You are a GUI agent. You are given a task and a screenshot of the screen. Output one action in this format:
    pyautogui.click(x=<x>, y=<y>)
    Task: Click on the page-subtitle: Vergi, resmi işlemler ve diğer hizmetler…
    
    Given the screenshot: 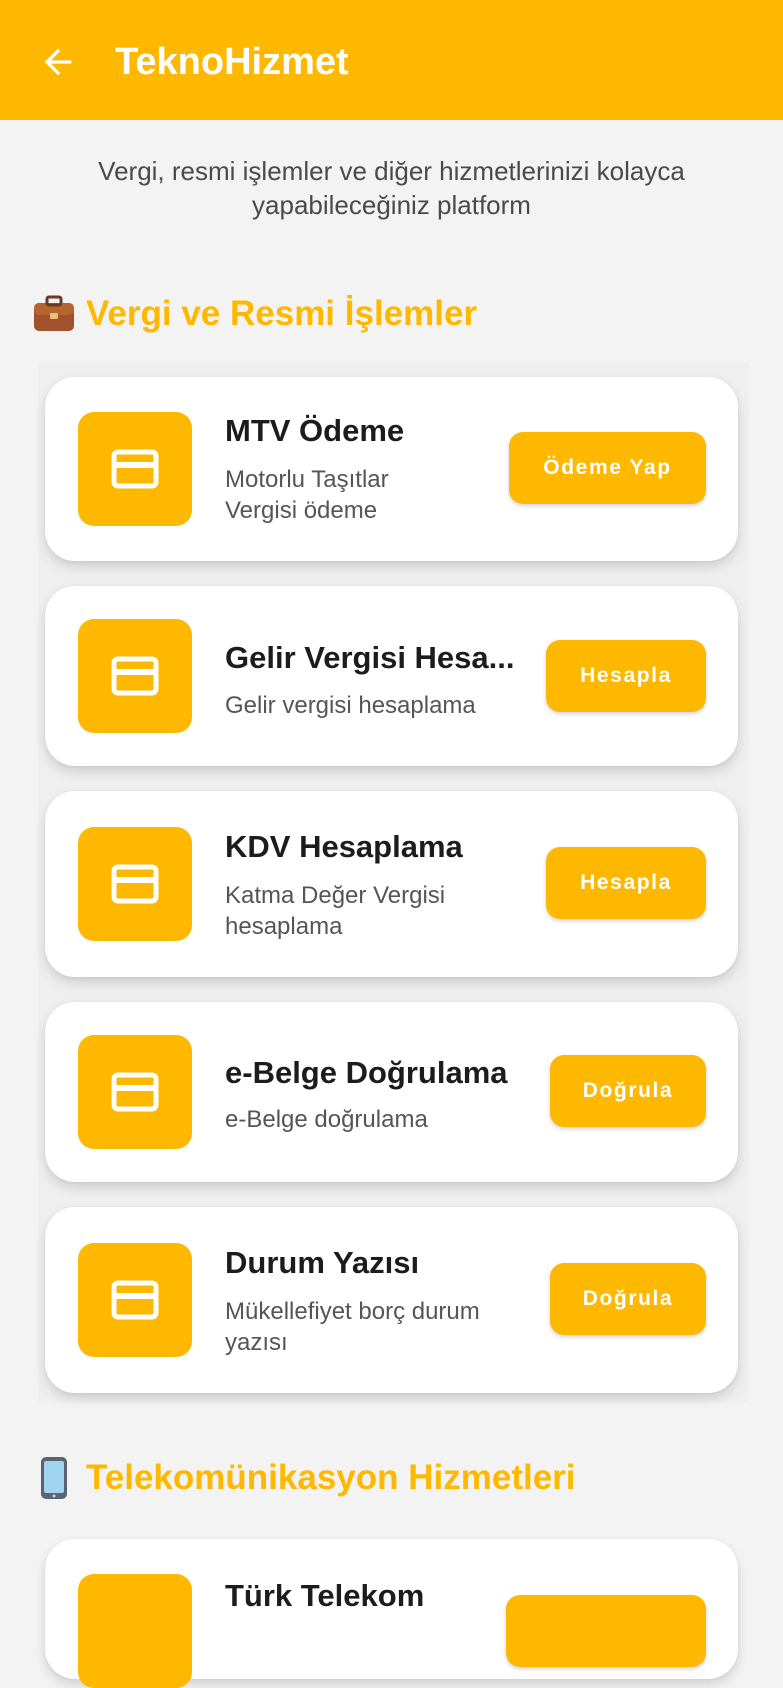 What is the action you would take?
    pyautogui.click(x=391, y=188)
    